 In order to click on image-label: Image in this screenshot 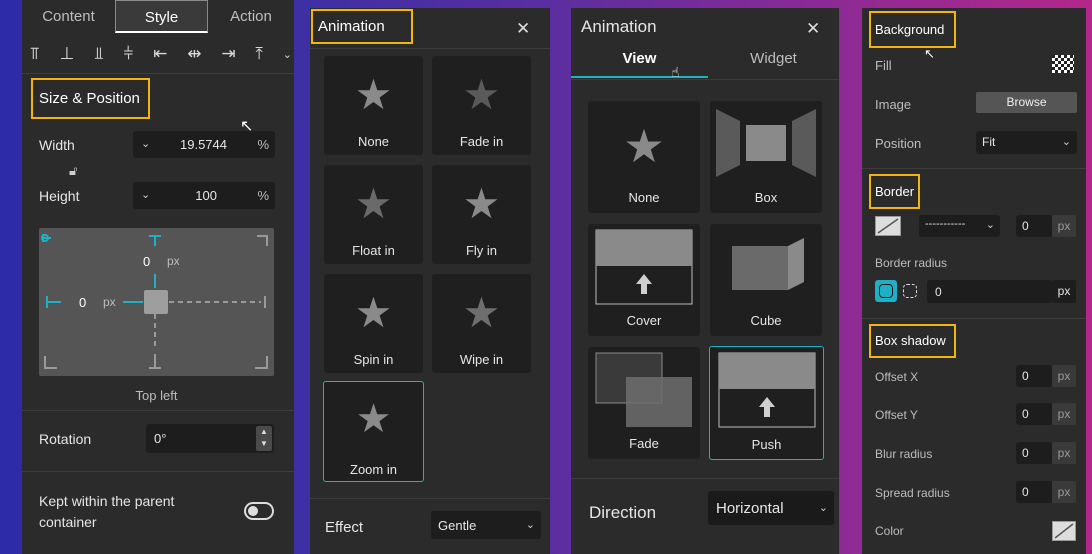, I will do `click(893, 104)`.